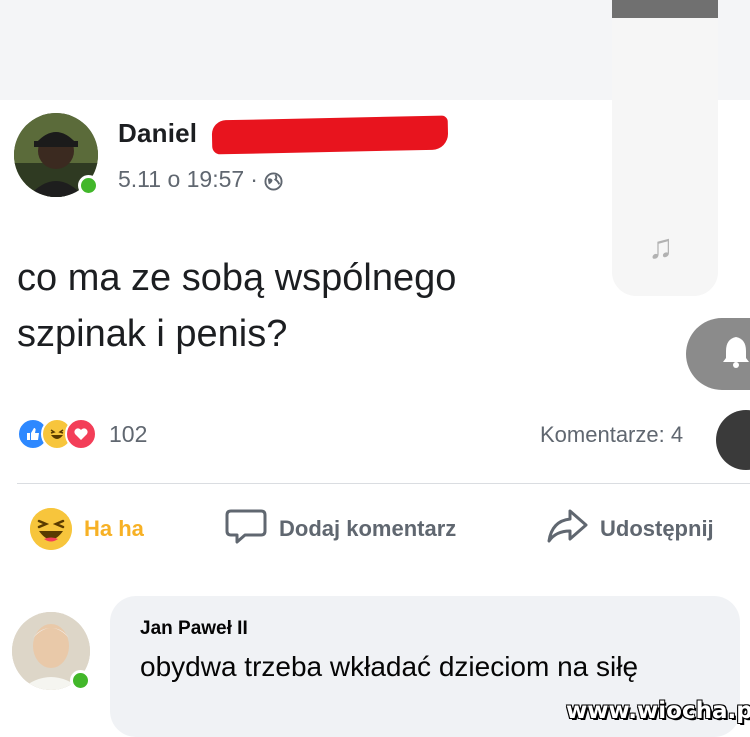 The width and height of the screenshot is (750, 737). Describe the element at coordinates (51, 529) in the screenshot. I see `haha-icon` at that location.